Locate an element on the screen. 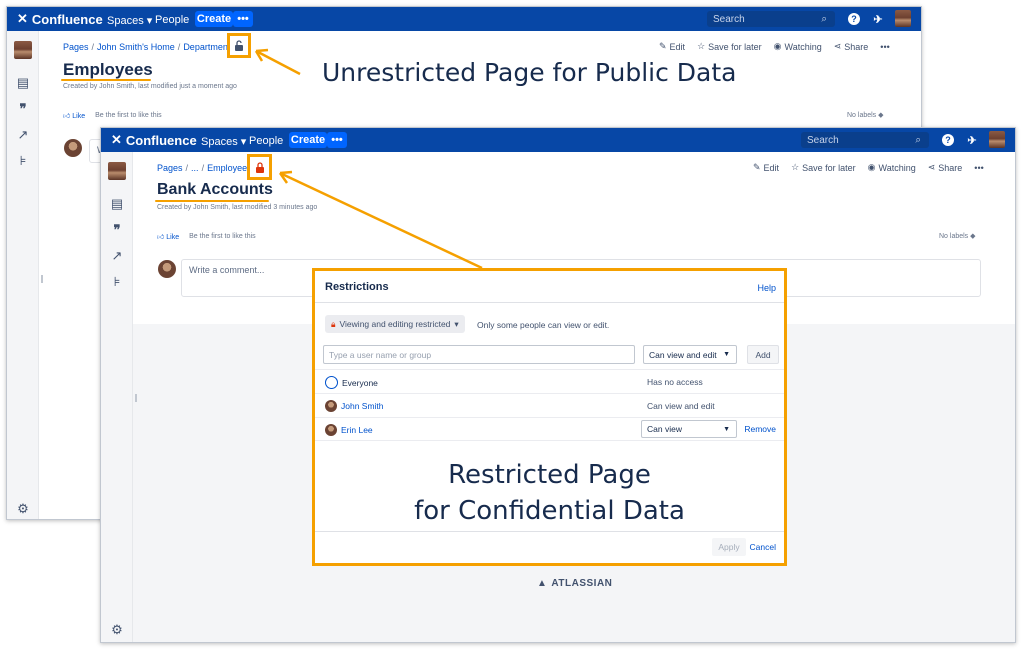  remove-link: Remove is located at coordinates (760, 429).